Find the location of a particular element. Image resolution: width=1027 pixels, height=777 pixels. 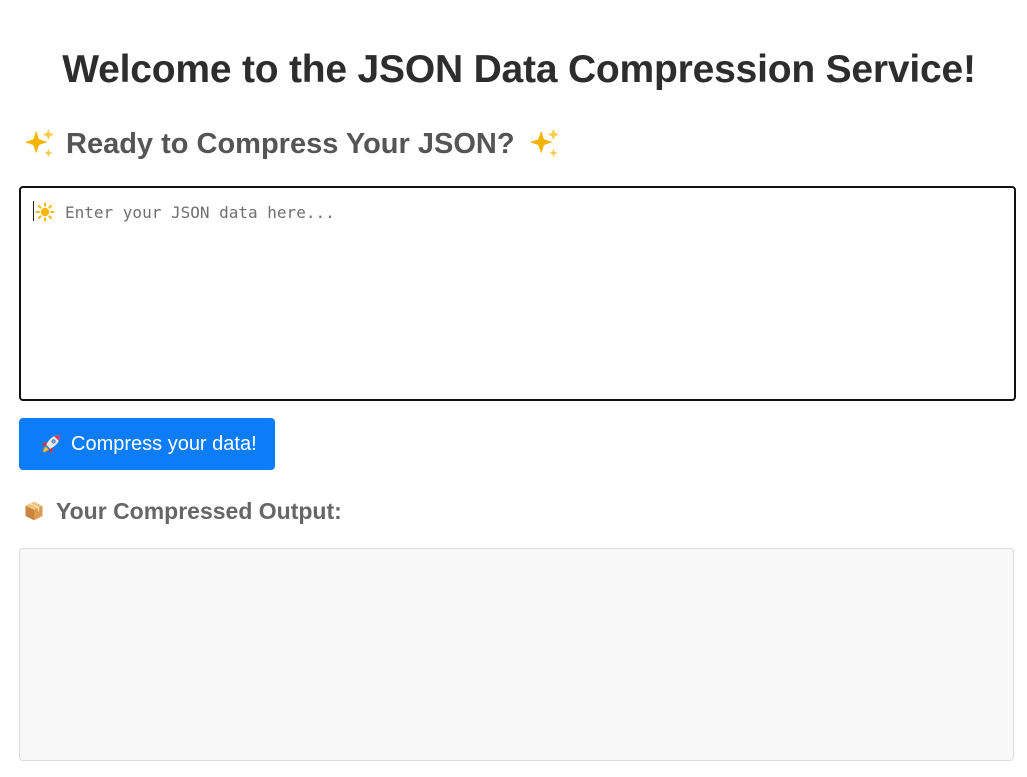

subtitle-text: Ready to Compress Your JSON? is located at coordinates (290, 144).